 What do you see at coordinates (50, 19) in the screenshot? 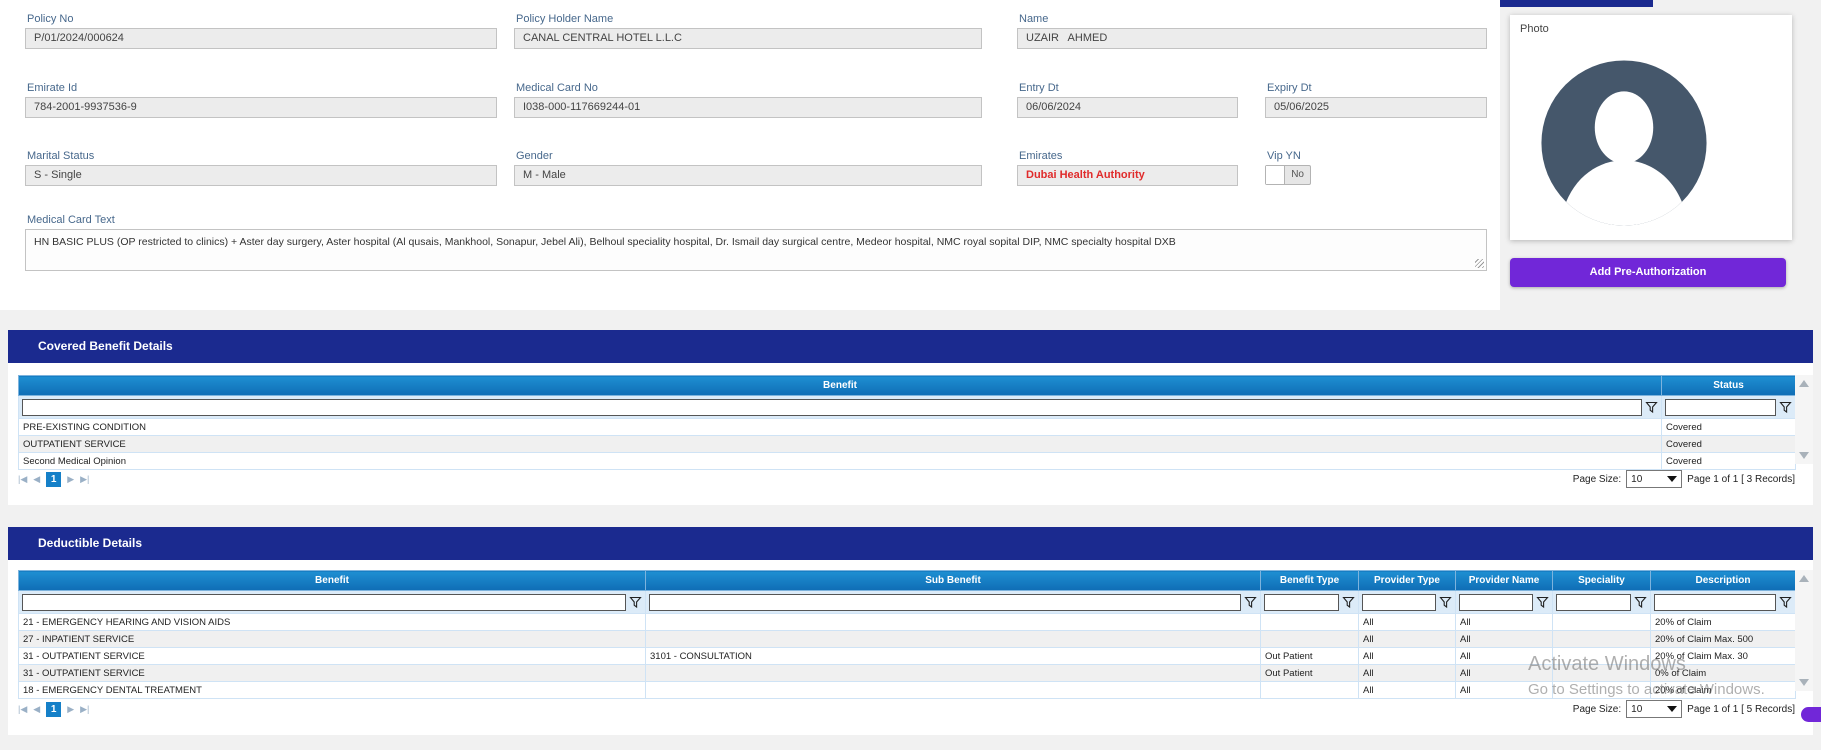
I see `policy-no-label: Policy No` at bounding box center [50, 19].